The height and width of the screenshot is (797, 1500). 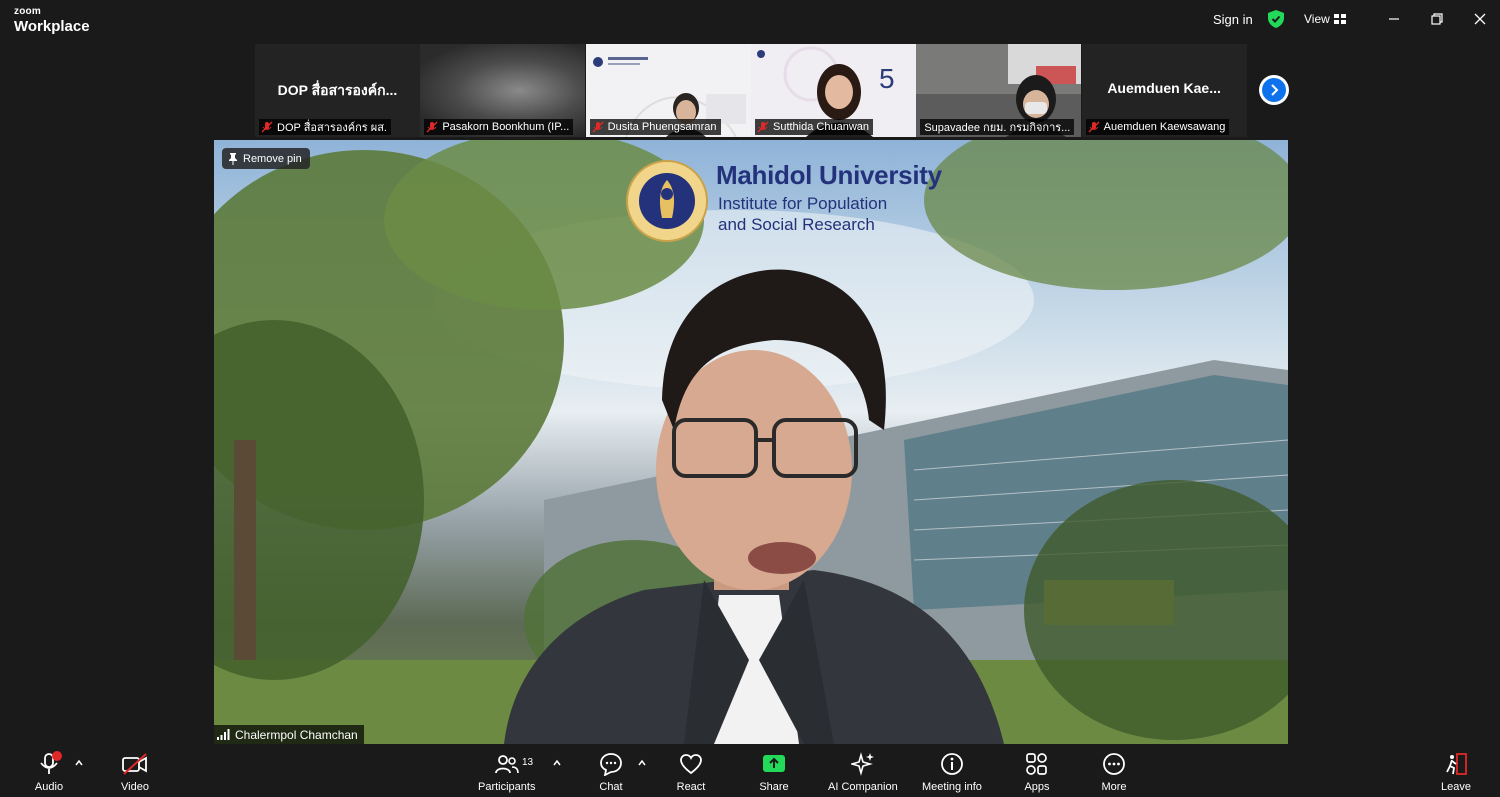 What do you see at coordinates (296, 734) in the screenshot?
I see `speaker-name: Chalermpol Chamchan` at bounding box center [296, 734].